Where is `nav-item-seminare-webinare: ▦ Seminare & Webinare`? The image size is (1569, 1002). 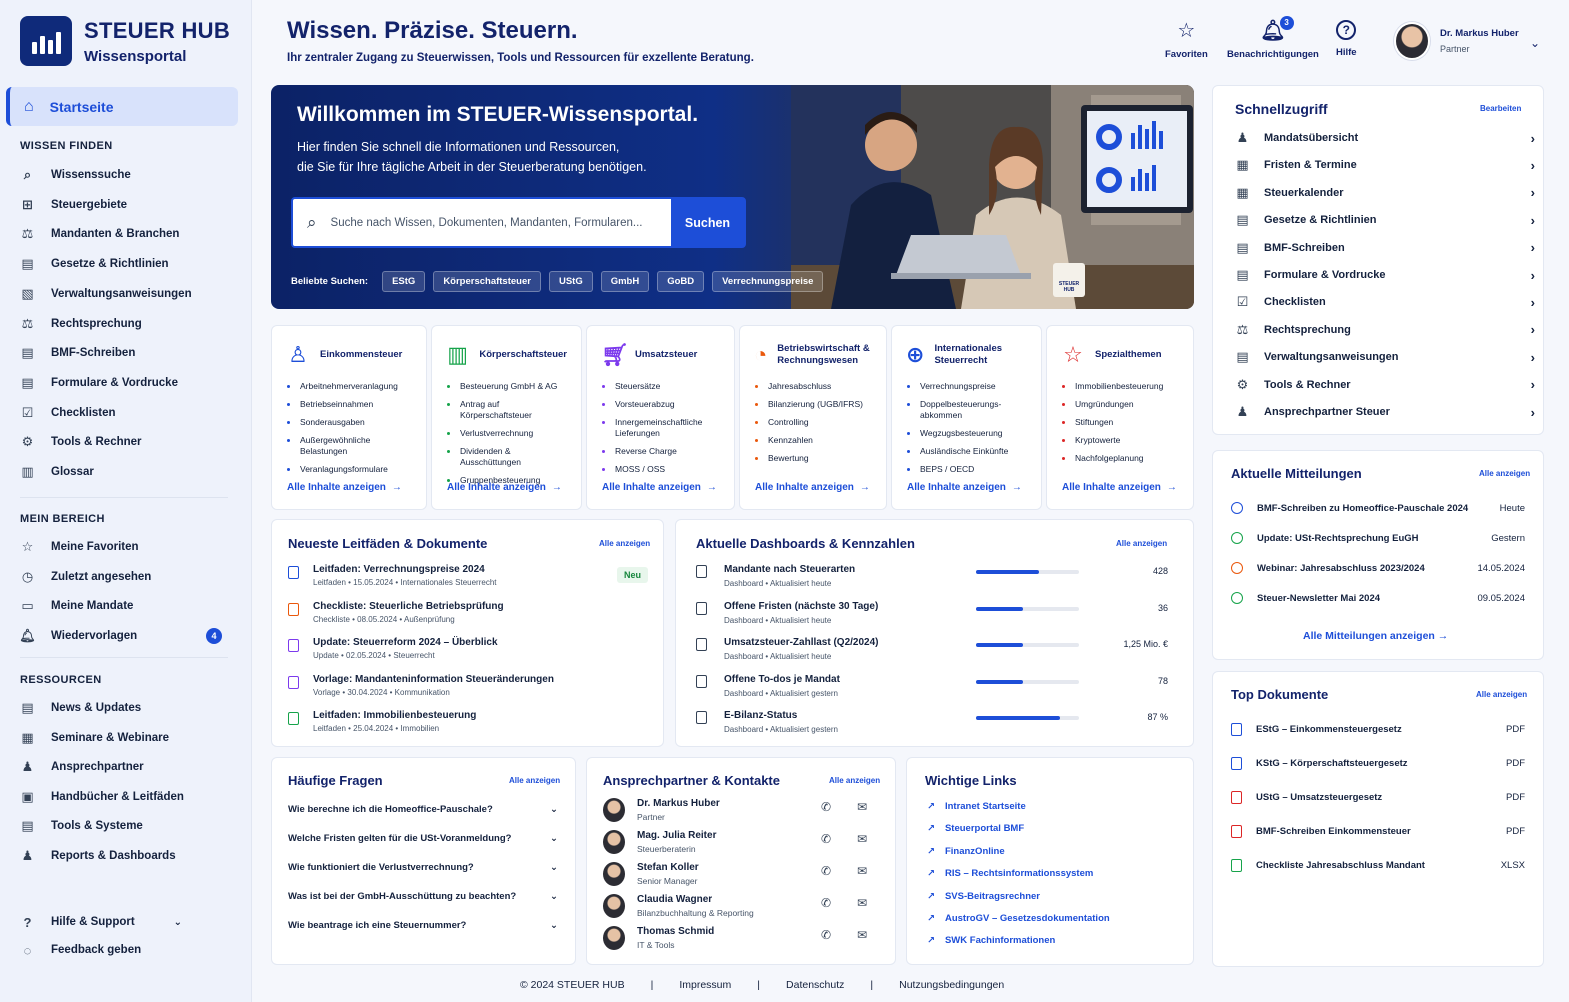
nav-item-seminare-webinare: ▦ Seminare & Webinare is located at coordinates (125, 738).